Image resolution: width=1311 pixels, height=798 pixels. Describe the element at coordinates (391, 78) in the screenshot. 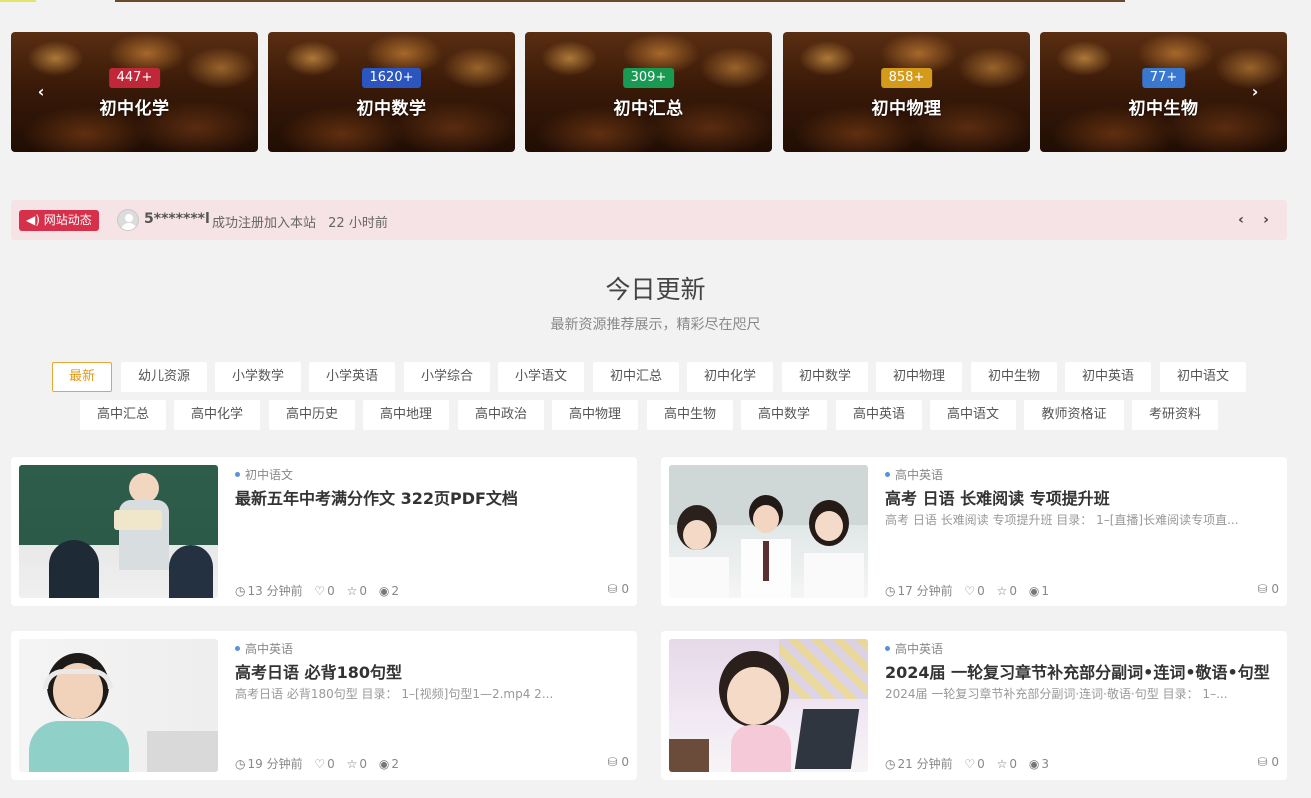

I see `category-count-badge: 1620+` at that location.